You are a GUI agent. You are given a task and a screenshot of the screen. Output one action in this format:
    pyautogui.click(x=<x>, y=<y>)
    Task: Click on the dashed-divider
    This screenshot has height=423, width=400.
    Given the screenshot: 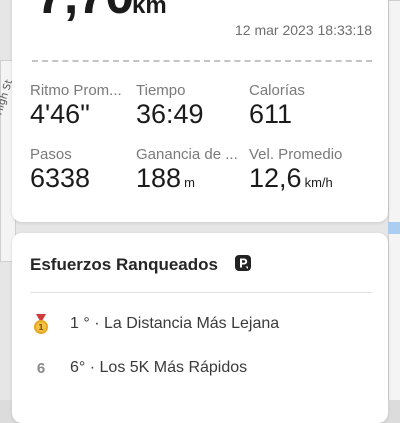 What is the action you would take?
    pyautogui.click(x=202, y=61)
    